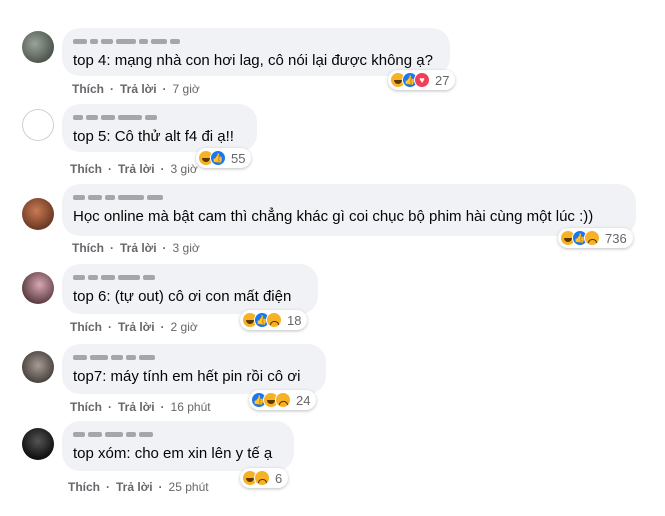 The image size is (665, 516). Describe the element at coordinates (279, 478) in the screenshot. I see `reaction-count: 6` at that location.